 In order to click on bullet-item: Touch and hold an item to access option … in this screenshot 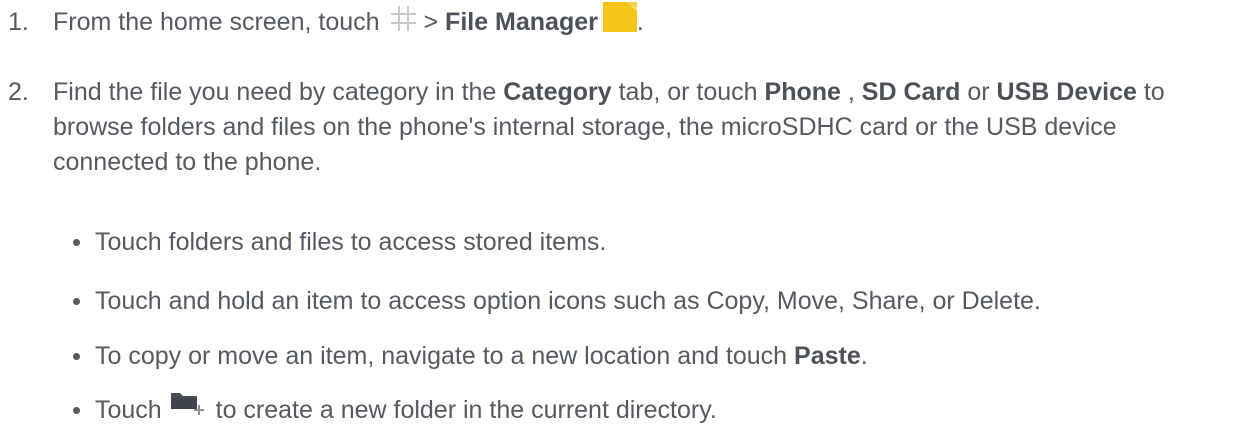, I will do `click(619, 301)`.